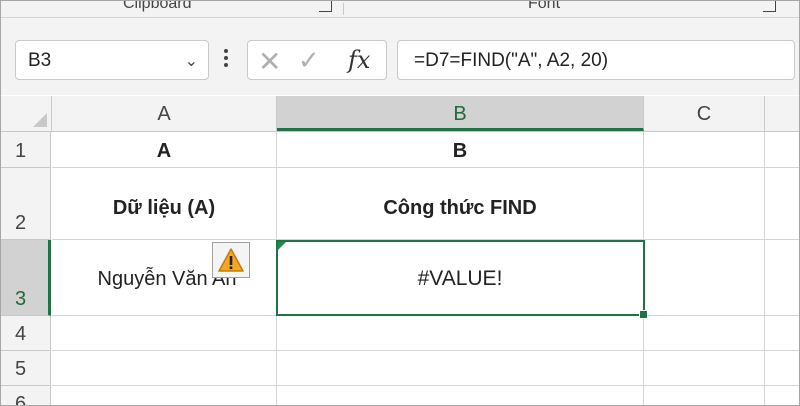  I want to click on insert-function-icon: fx, so click(359, 60).